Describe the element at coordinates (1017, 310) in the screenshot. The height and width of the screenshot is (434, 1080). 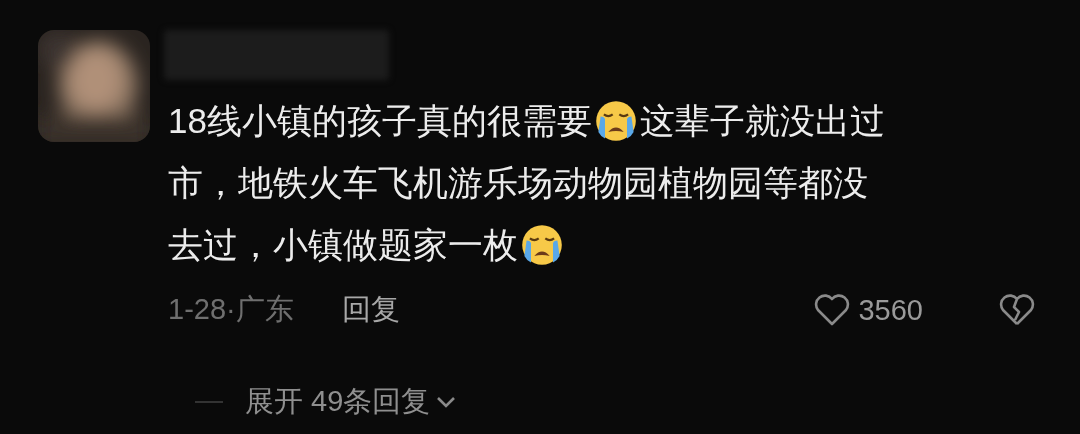
I see `broken-heart-icon` at that location.